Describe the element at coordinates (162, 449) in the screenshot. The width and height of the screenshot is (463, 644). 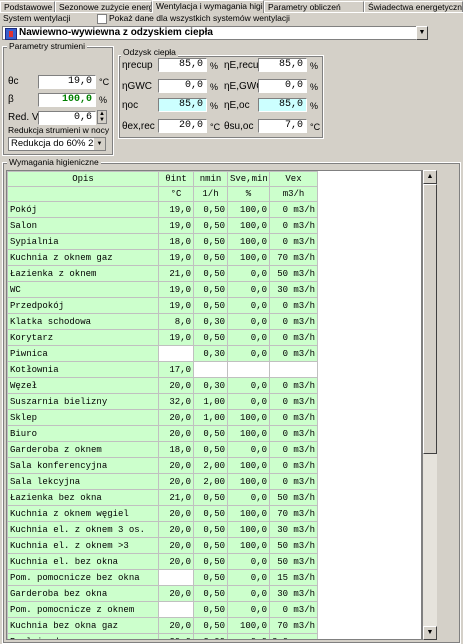
I see `table-row: Garderoba z oknem 18,0 0,50 0,0 0 m3/h` at that location.